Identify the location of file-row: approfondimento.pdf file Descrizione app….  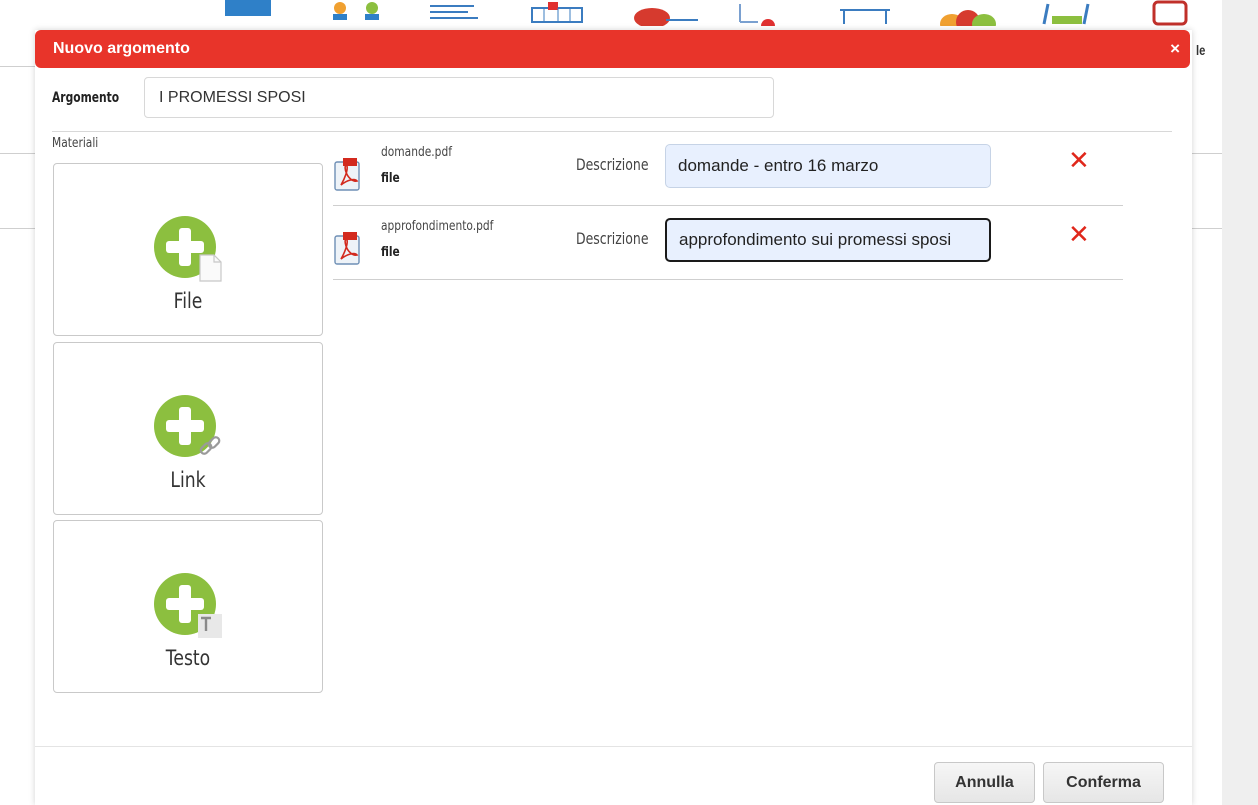
(728, 243).